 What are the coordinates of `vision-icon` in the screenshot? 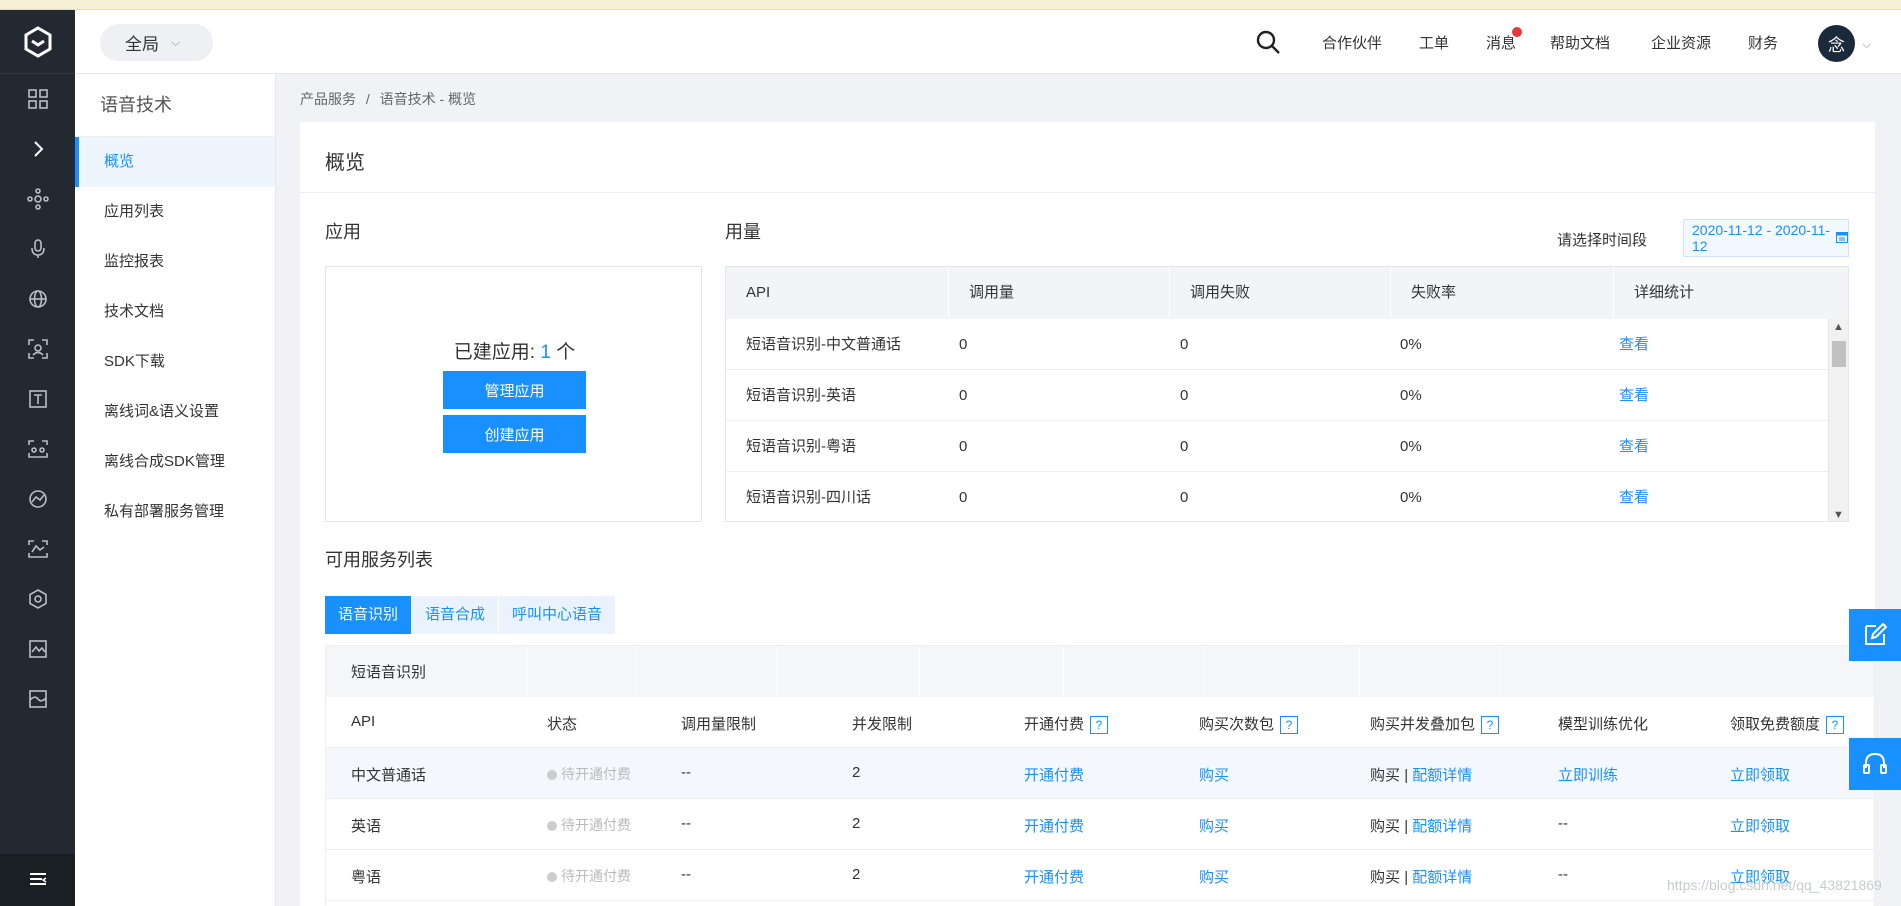 It's located at (37, 449).